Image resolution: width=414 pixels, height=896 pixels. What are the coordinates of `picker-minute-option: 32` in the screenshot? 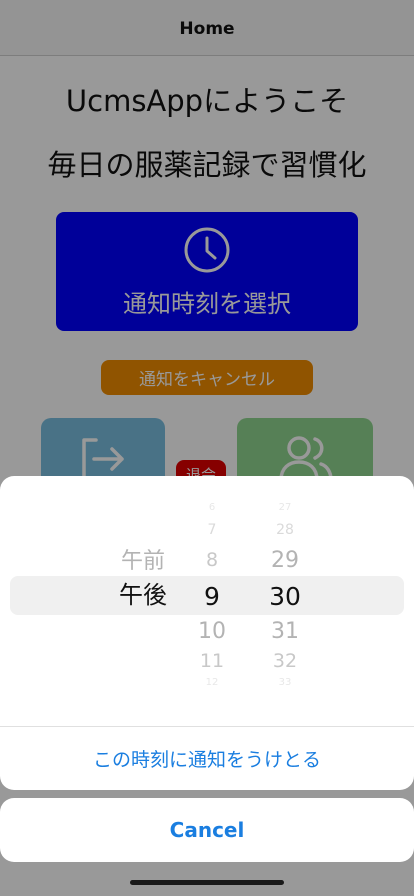 It's located at (285, 661).